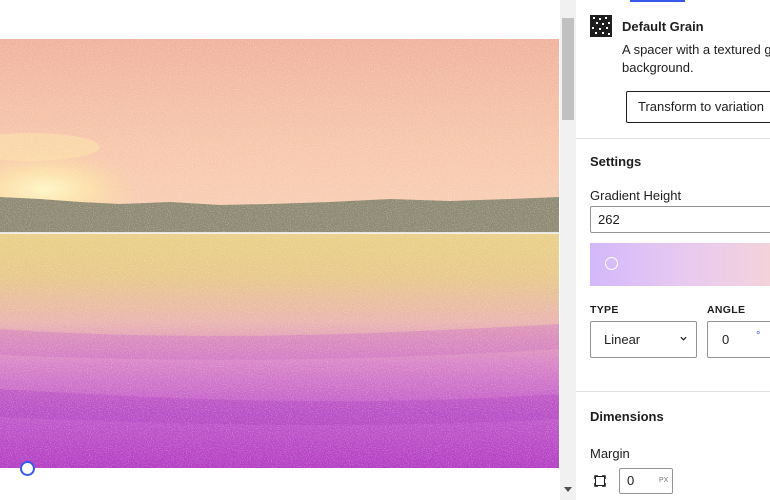 This screenshot has height=500, width=770. What do you see at coordinates (568, 250) in the screenshot?
I see `canvas-scrollbar` at bounding box center [568, 250].